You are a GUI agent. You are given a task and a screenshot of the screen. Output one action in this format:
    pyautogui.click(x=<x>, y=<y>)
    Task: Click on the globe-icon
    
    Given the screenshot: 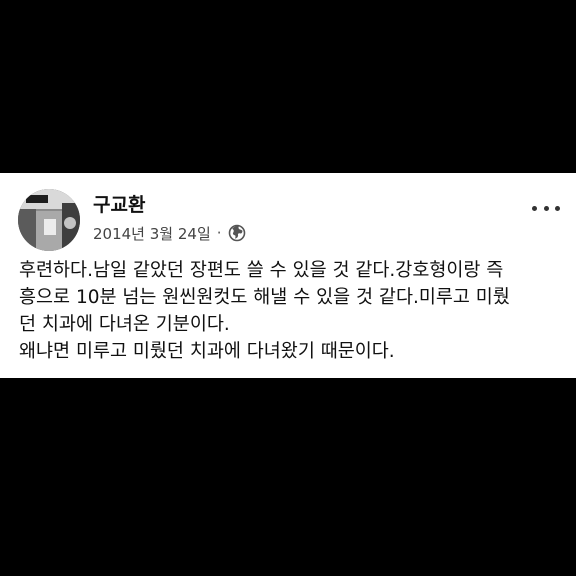 What is the action you would take?
    pyautogui.click(x=237, y=233)
    